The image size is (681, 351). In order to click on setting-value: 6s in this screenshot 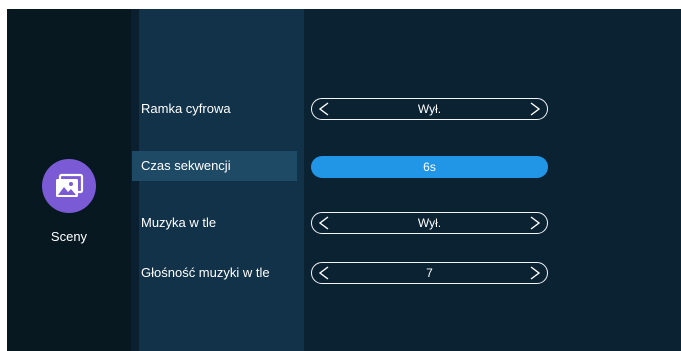, I will do `click(429, 167)`.